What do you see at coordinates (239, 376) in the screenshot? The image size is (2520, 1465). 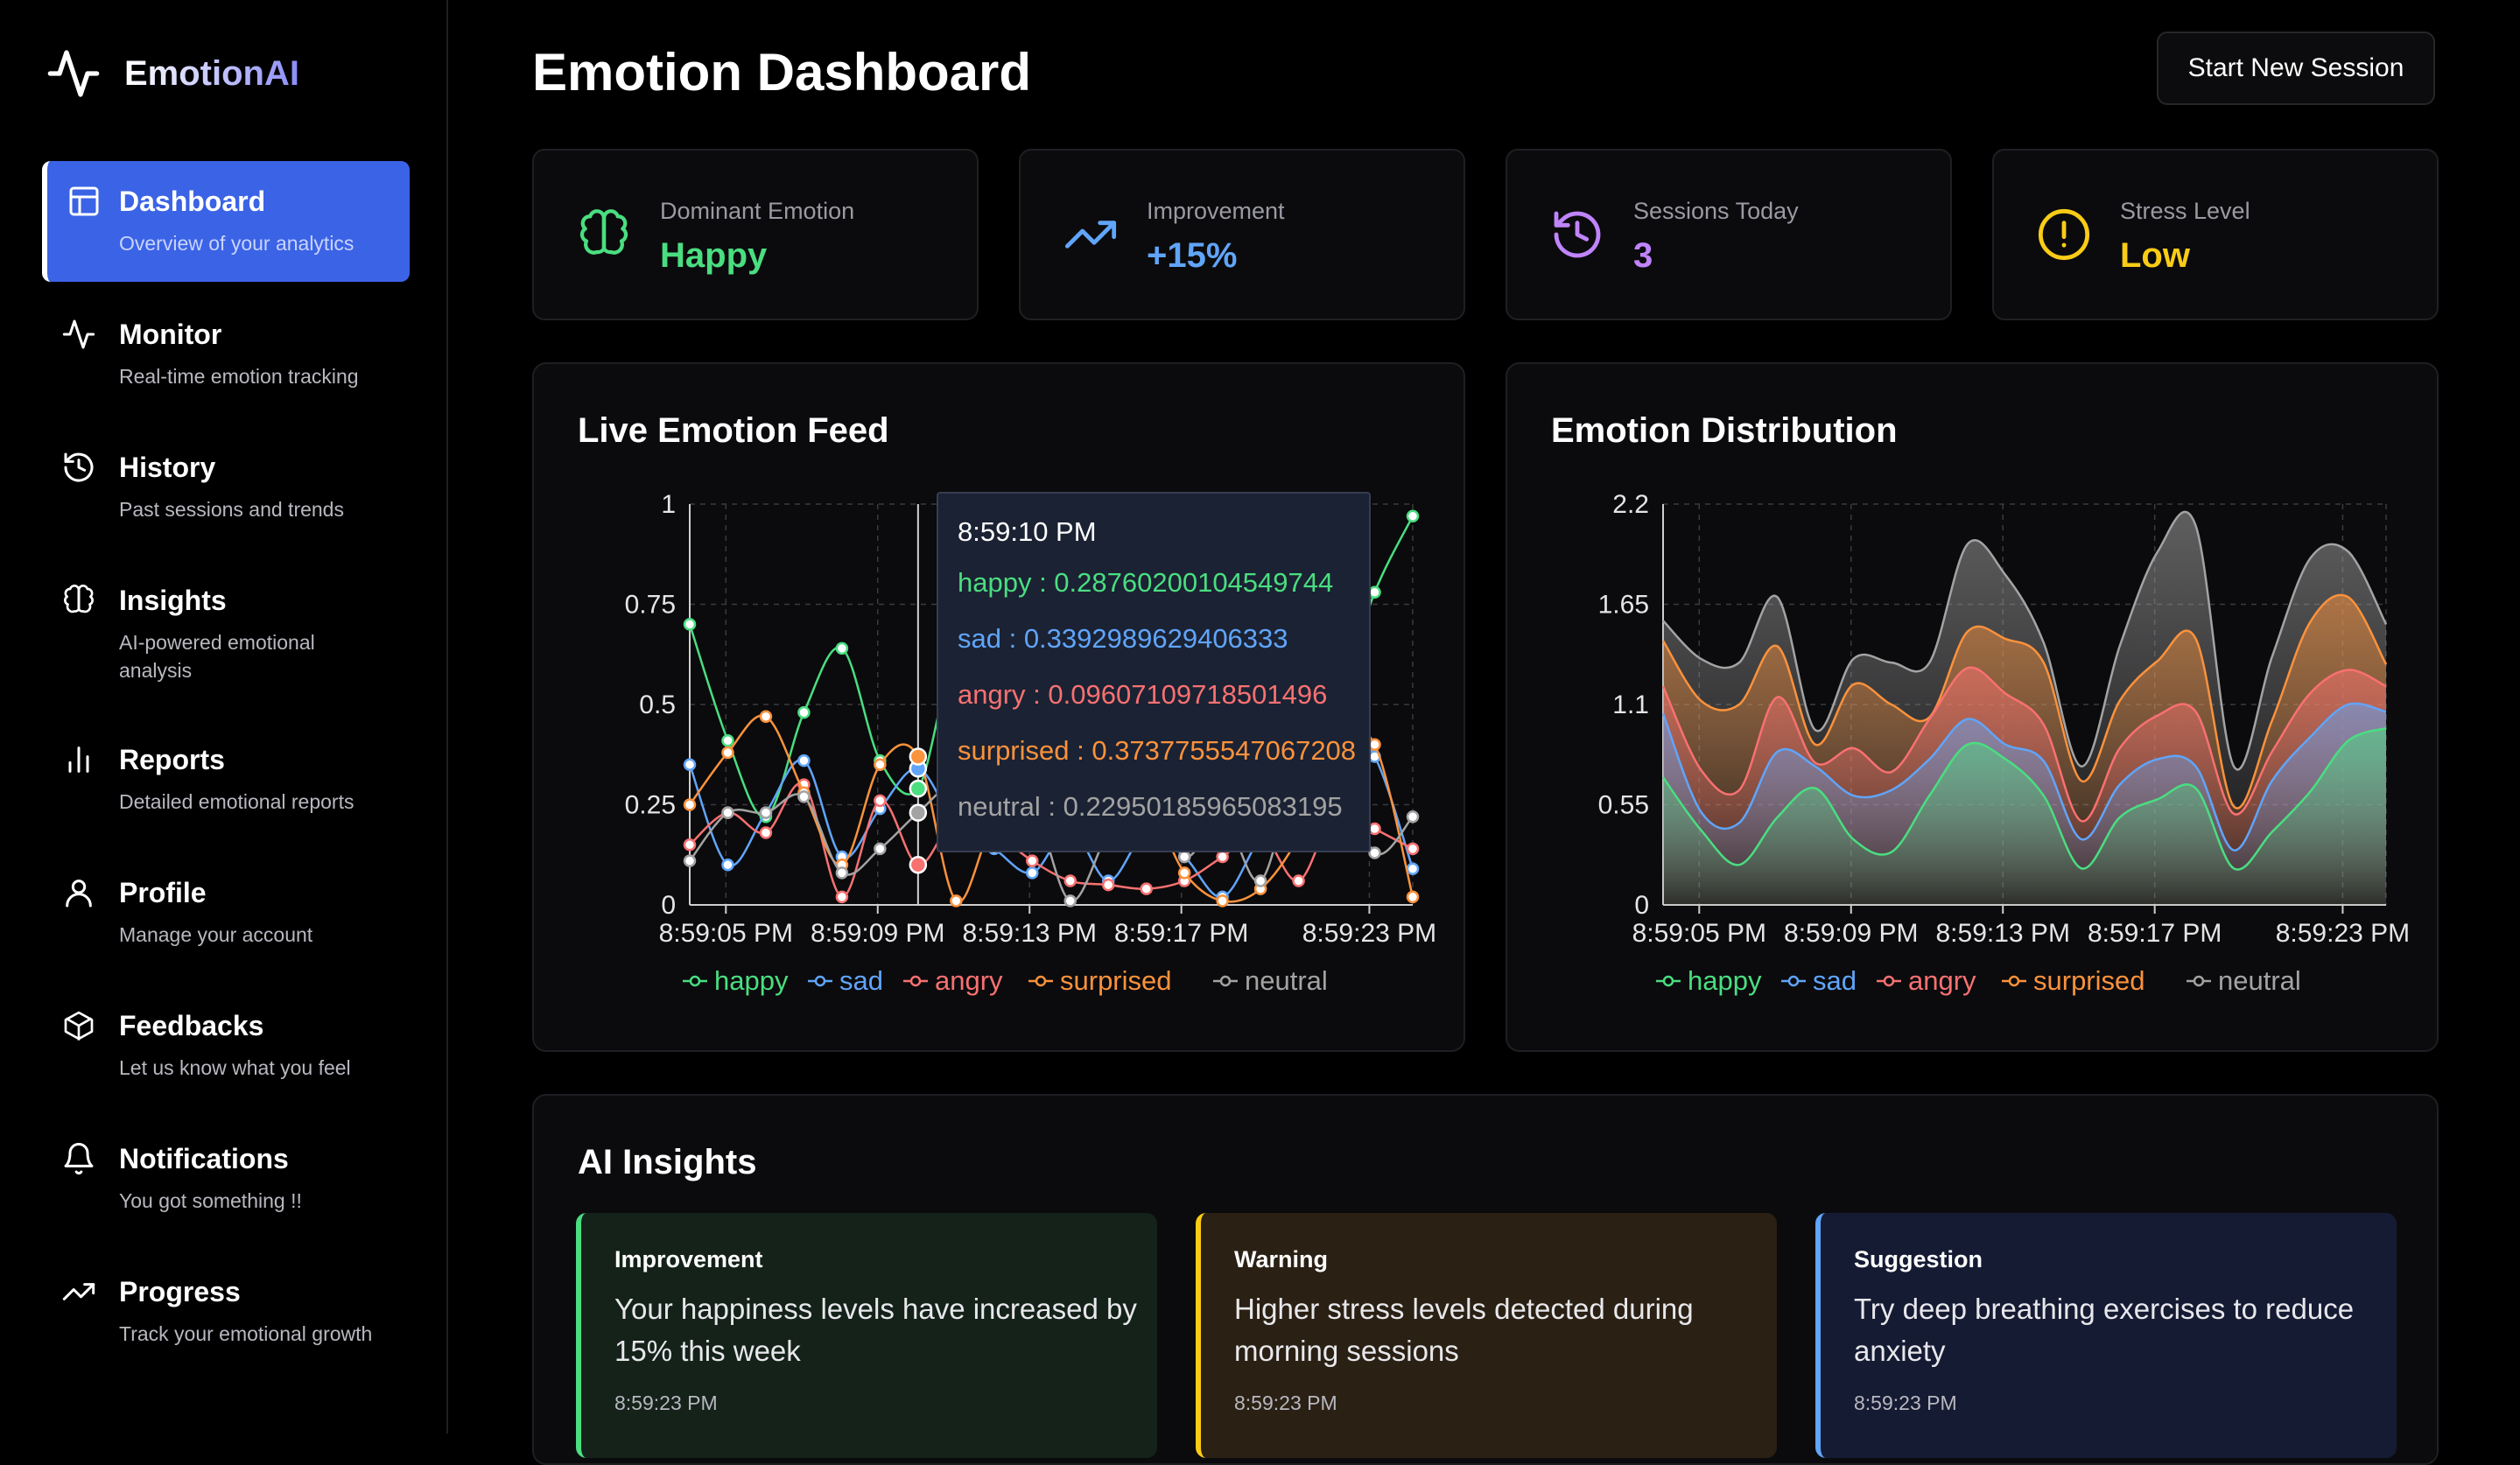 I see `sidebar-item-desc: Real-time emotion tracking` at bounding box center [239, 376].